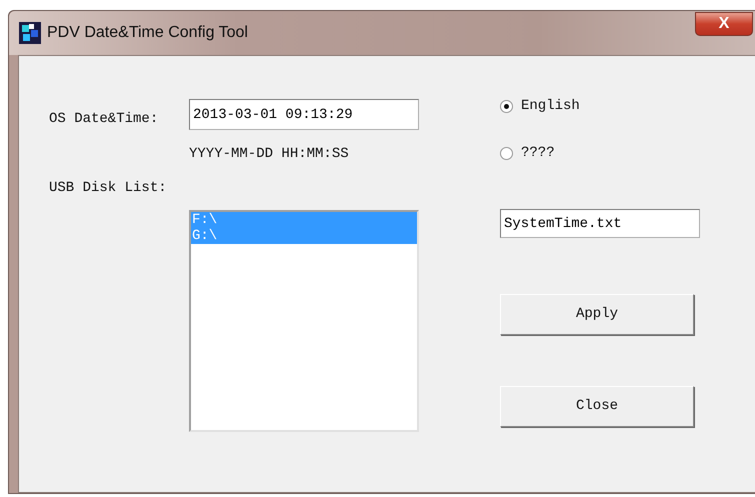 The image size is (755, 497). What do you see at coordinates (304, 114) in the screenshot?
I see `date-time-field: 2013-03-01 09:13:29` at bounding box center [304, 114].